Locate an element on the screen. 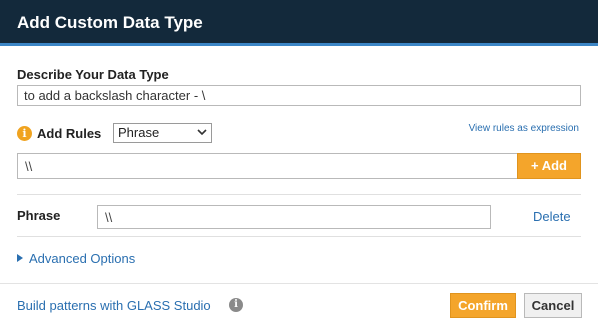  help-icon: i is located at coordinates (236, 305).